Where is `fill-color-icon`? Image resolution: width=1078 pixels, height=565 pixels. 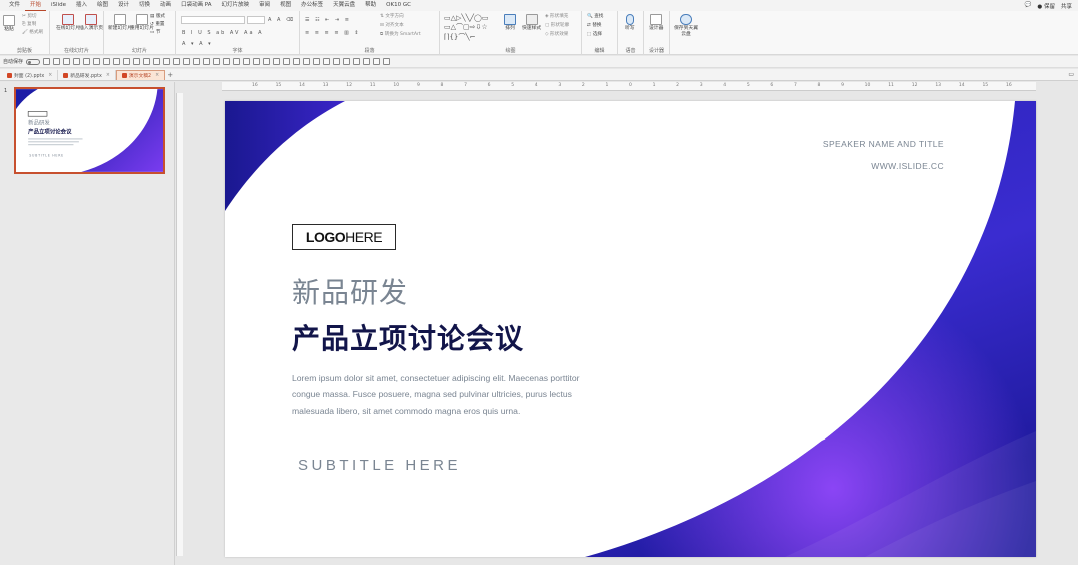
fill-color-icon is located at coordinates (277, 61).